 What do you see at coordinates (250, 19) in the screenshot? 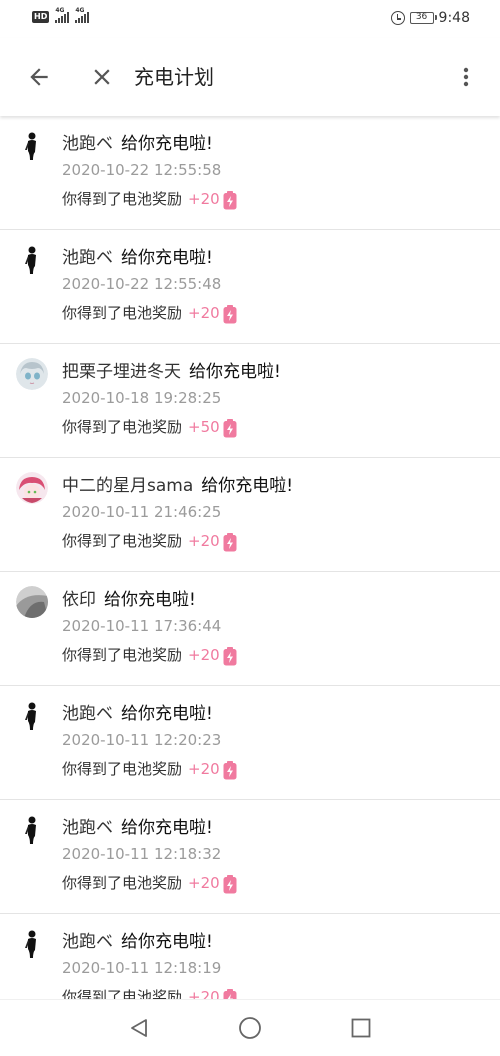
I see `status-bar: HD 4G 4G 36 9:48` at bounding box center [250, 19].